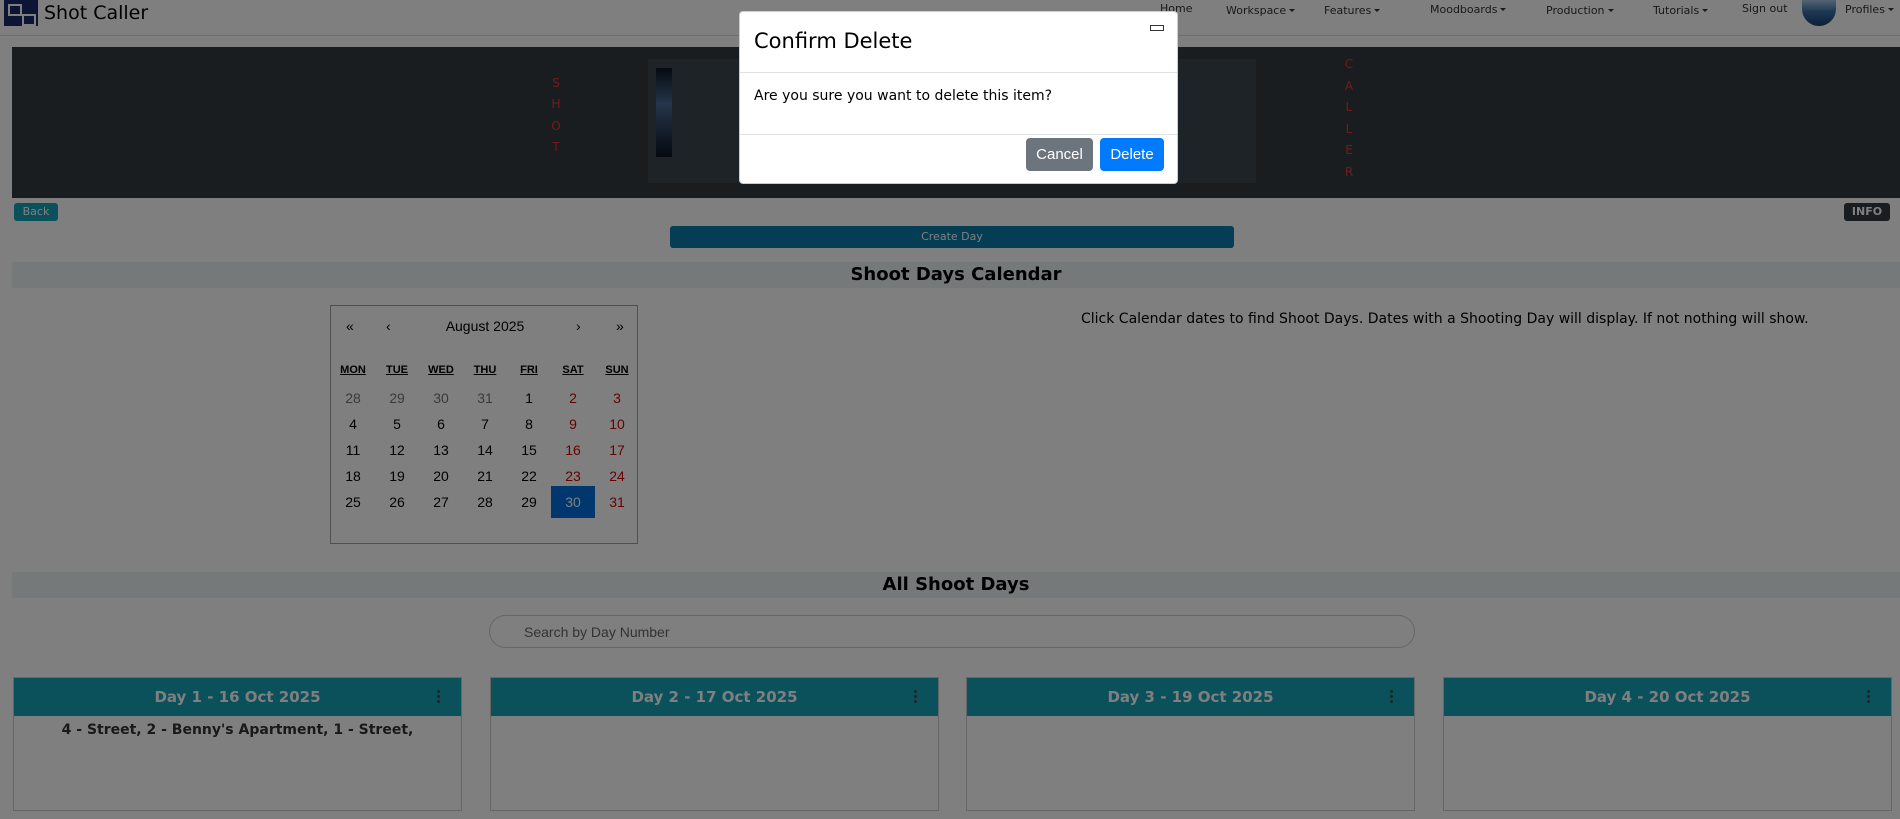 The height and width of the screenshot is (819, 1900). I want to click on close-icon, so click(1157, 28).